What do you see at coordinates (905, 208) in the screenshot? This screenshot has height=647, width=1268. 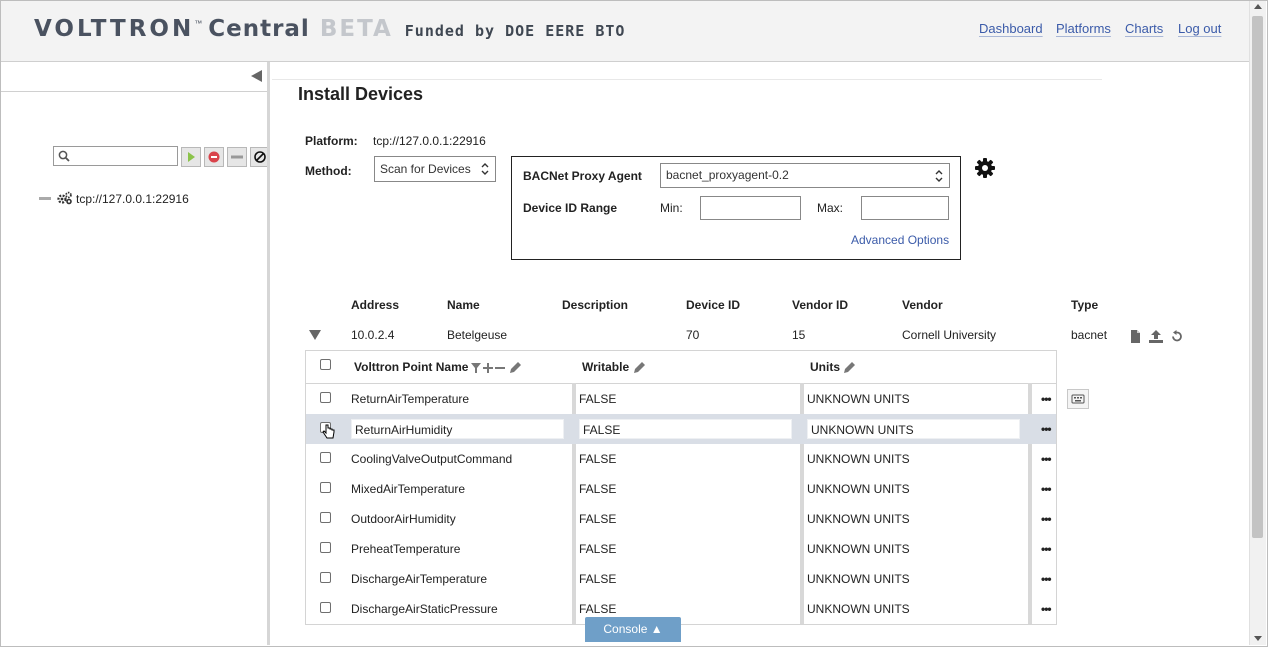 I see `max-id-input` at bounding box center [905, 208].